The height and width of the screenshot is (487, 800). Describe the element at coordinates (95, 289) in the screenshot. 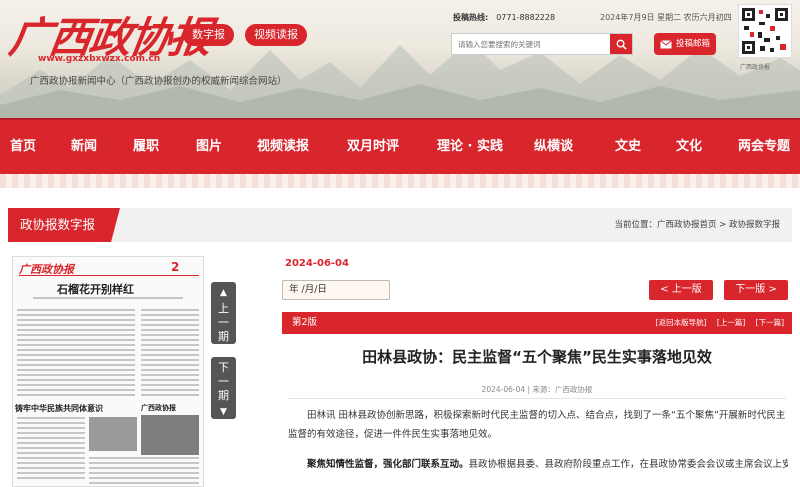

I see `paper-headline: 石榴花开别样红` at that location.